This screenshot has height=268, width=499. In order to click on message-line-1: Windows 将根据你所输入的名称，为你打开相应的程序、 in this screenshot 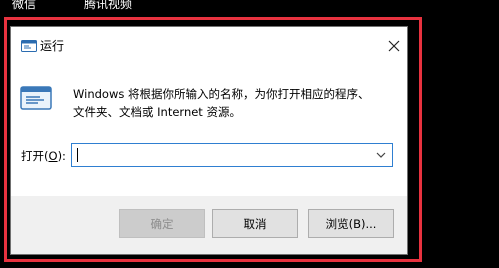, I will do `click(221, 94)`.